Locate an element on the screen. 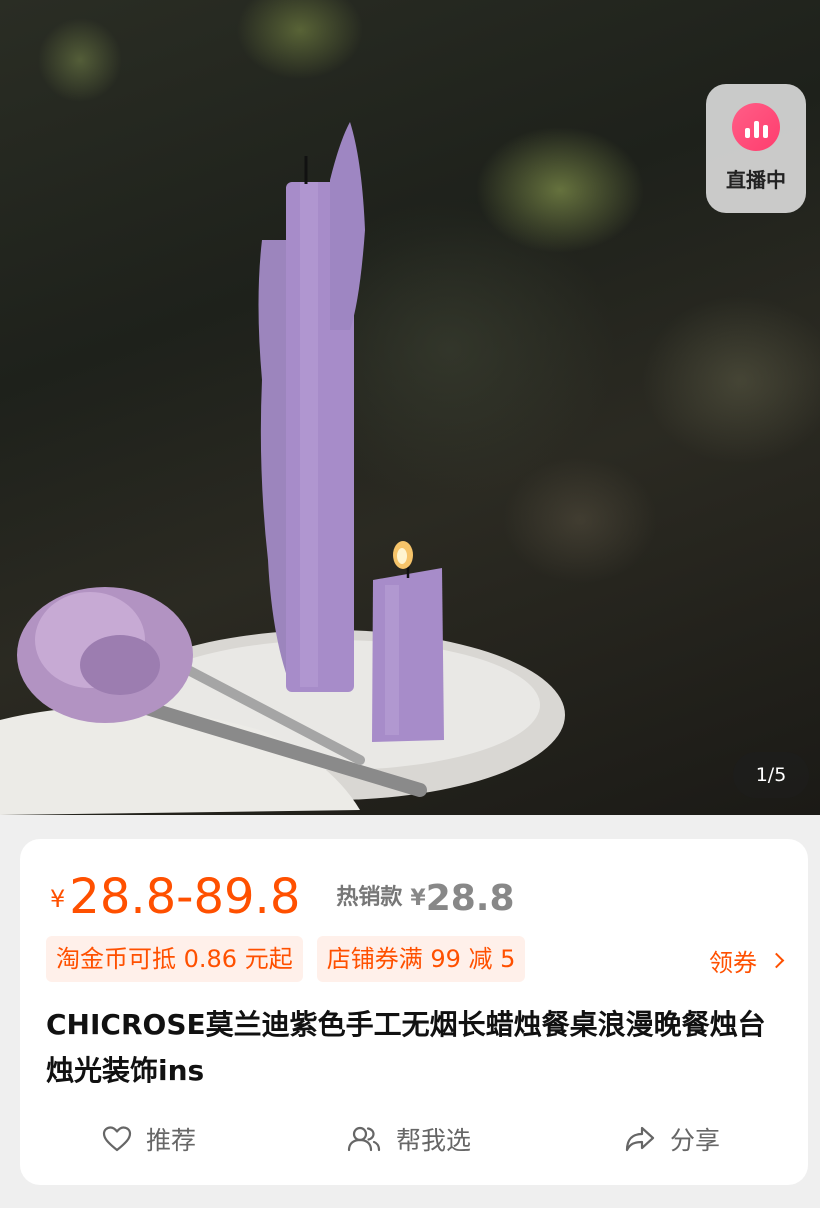 Image resolution: width=820 pixels, height=1208 pixels. chevron-right-icon is located at coordinates (776, 960).